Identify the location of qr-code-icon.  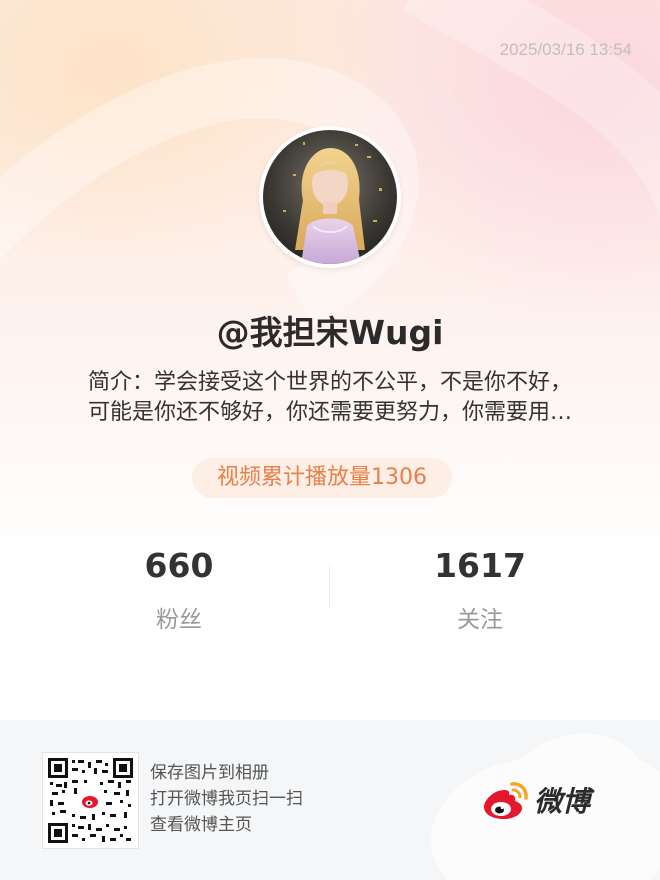
(90, 800).